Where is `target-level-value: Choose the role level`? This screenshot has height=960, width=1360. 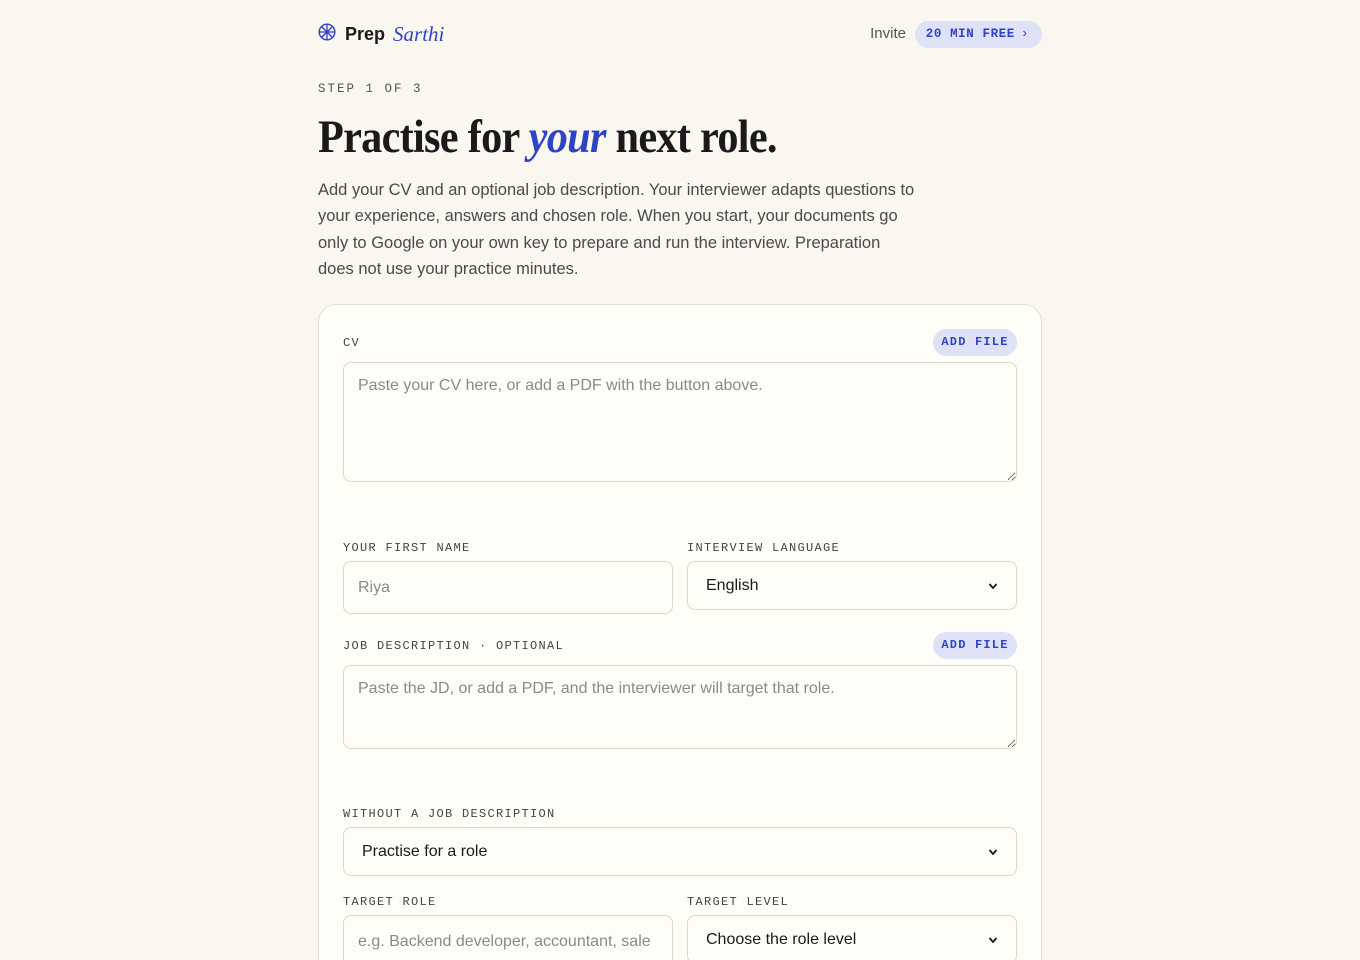 target-level-value: Choose the role level is located at coordinates (781, 939).